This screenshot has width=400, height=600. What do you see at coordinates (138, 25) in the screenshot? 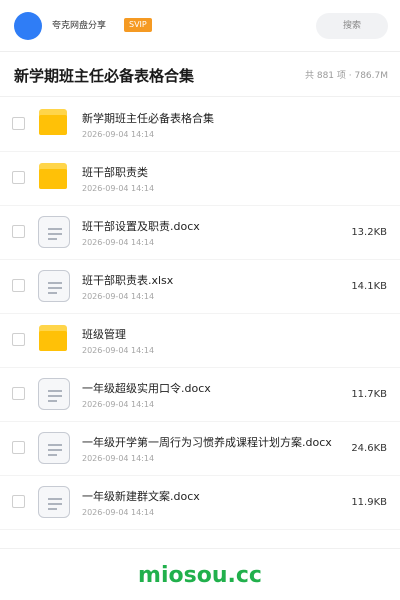
I see `svip-badge: SVIP` at bounding box center [138, 25].